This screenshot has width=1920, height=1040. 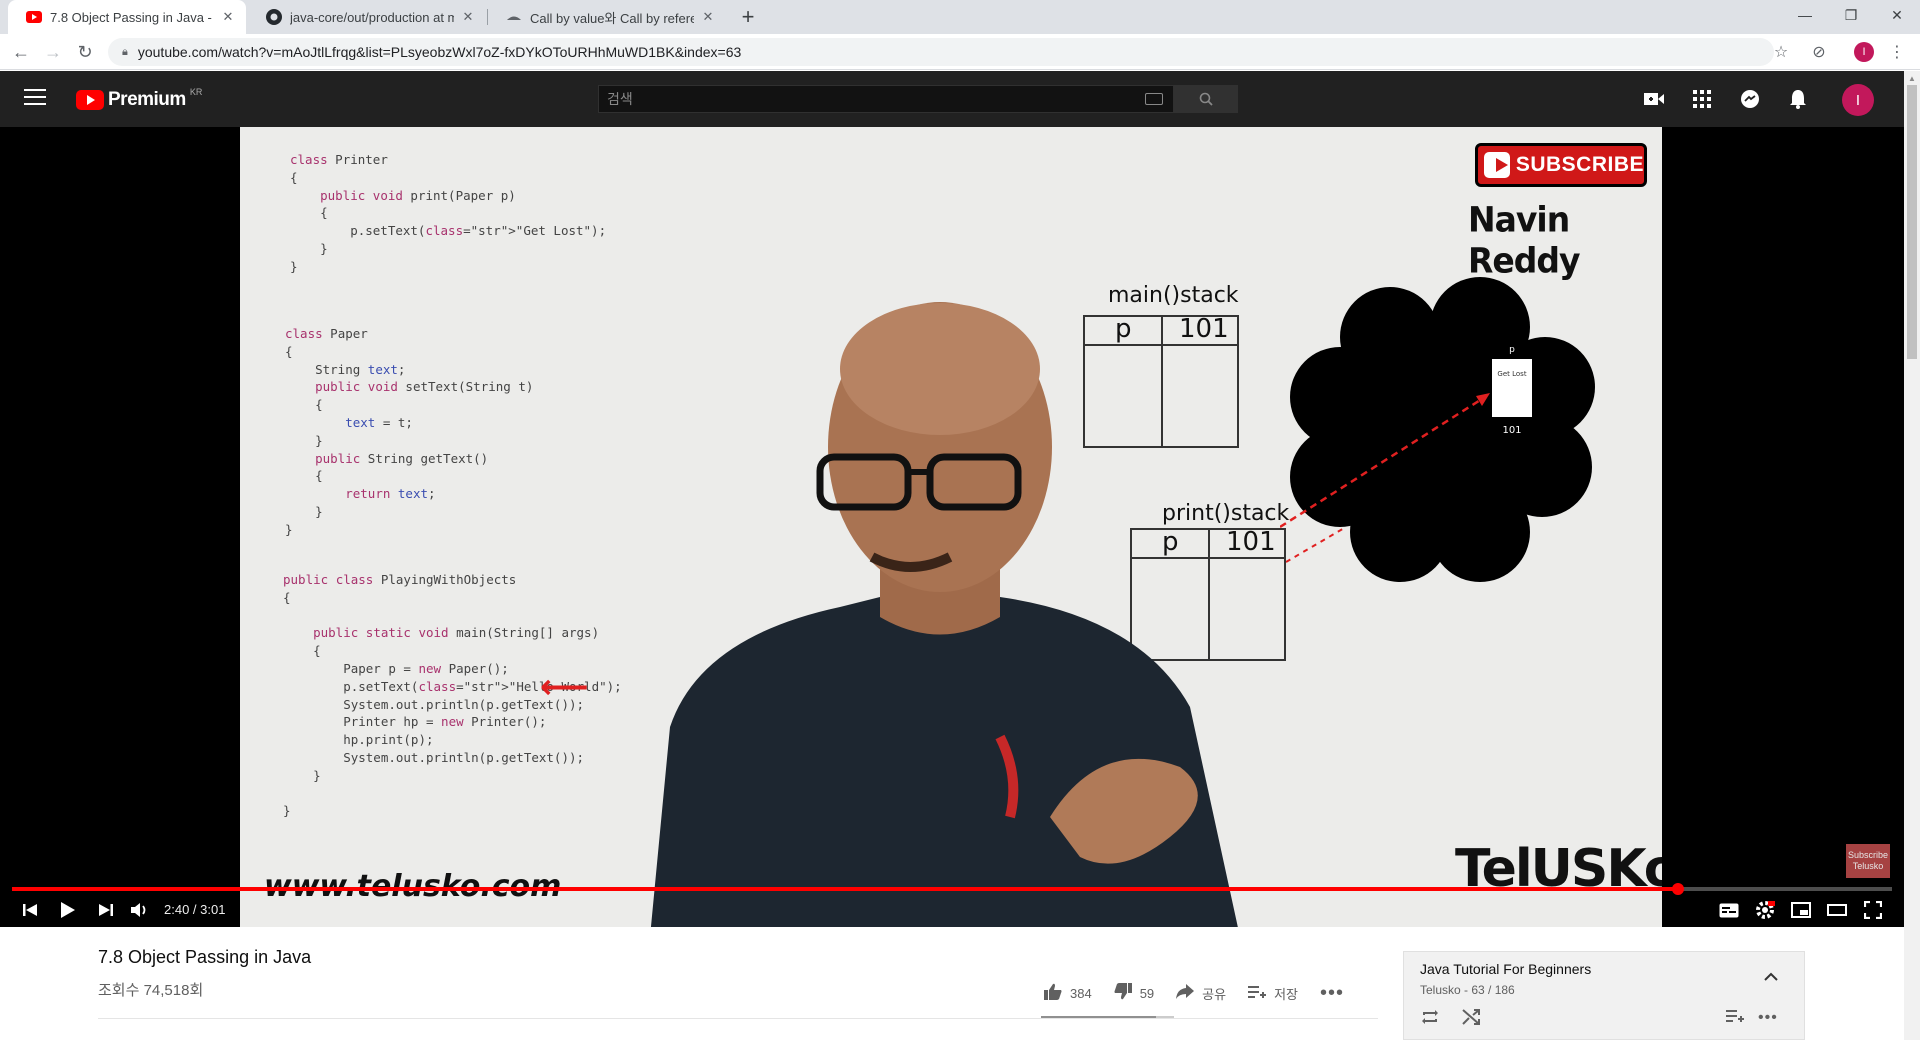 What do you see at coordinates (196, 92) in the screenshot?
I see `region-label: KR` at bounding box center [196, 92].